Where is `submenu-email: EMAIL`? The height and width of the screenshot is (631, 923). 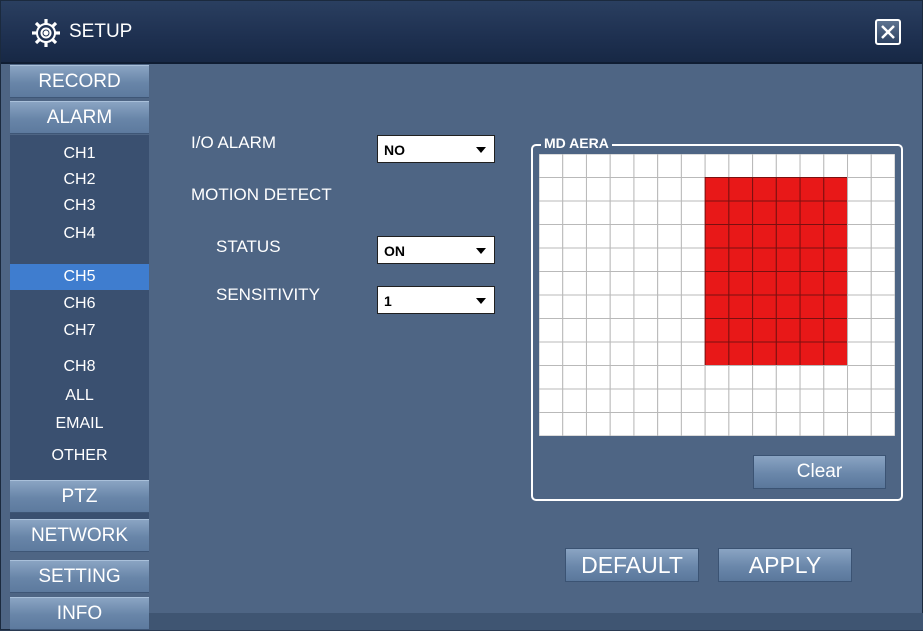
submenu-email: EMAIL is located at coordinates (79, 424).